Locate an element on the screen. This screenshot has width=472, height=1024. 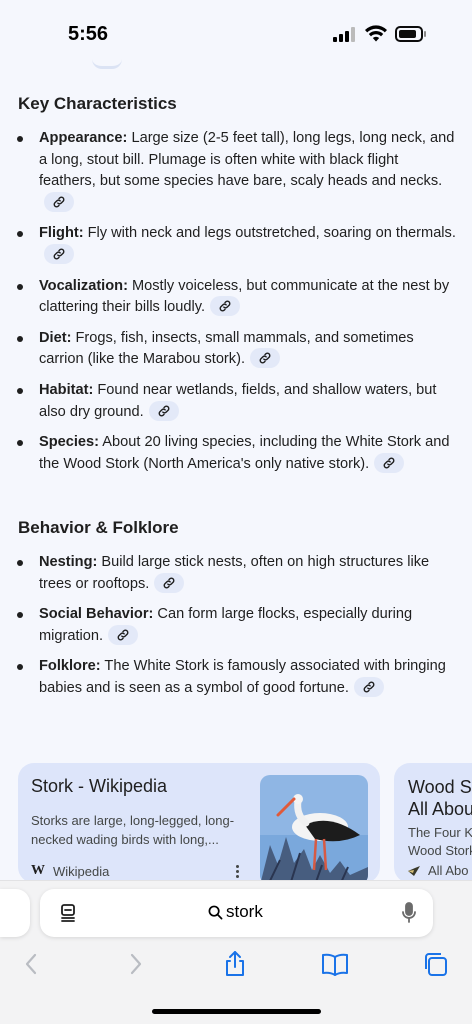
item-term: Habitat: is located at coordinates (66, 389).